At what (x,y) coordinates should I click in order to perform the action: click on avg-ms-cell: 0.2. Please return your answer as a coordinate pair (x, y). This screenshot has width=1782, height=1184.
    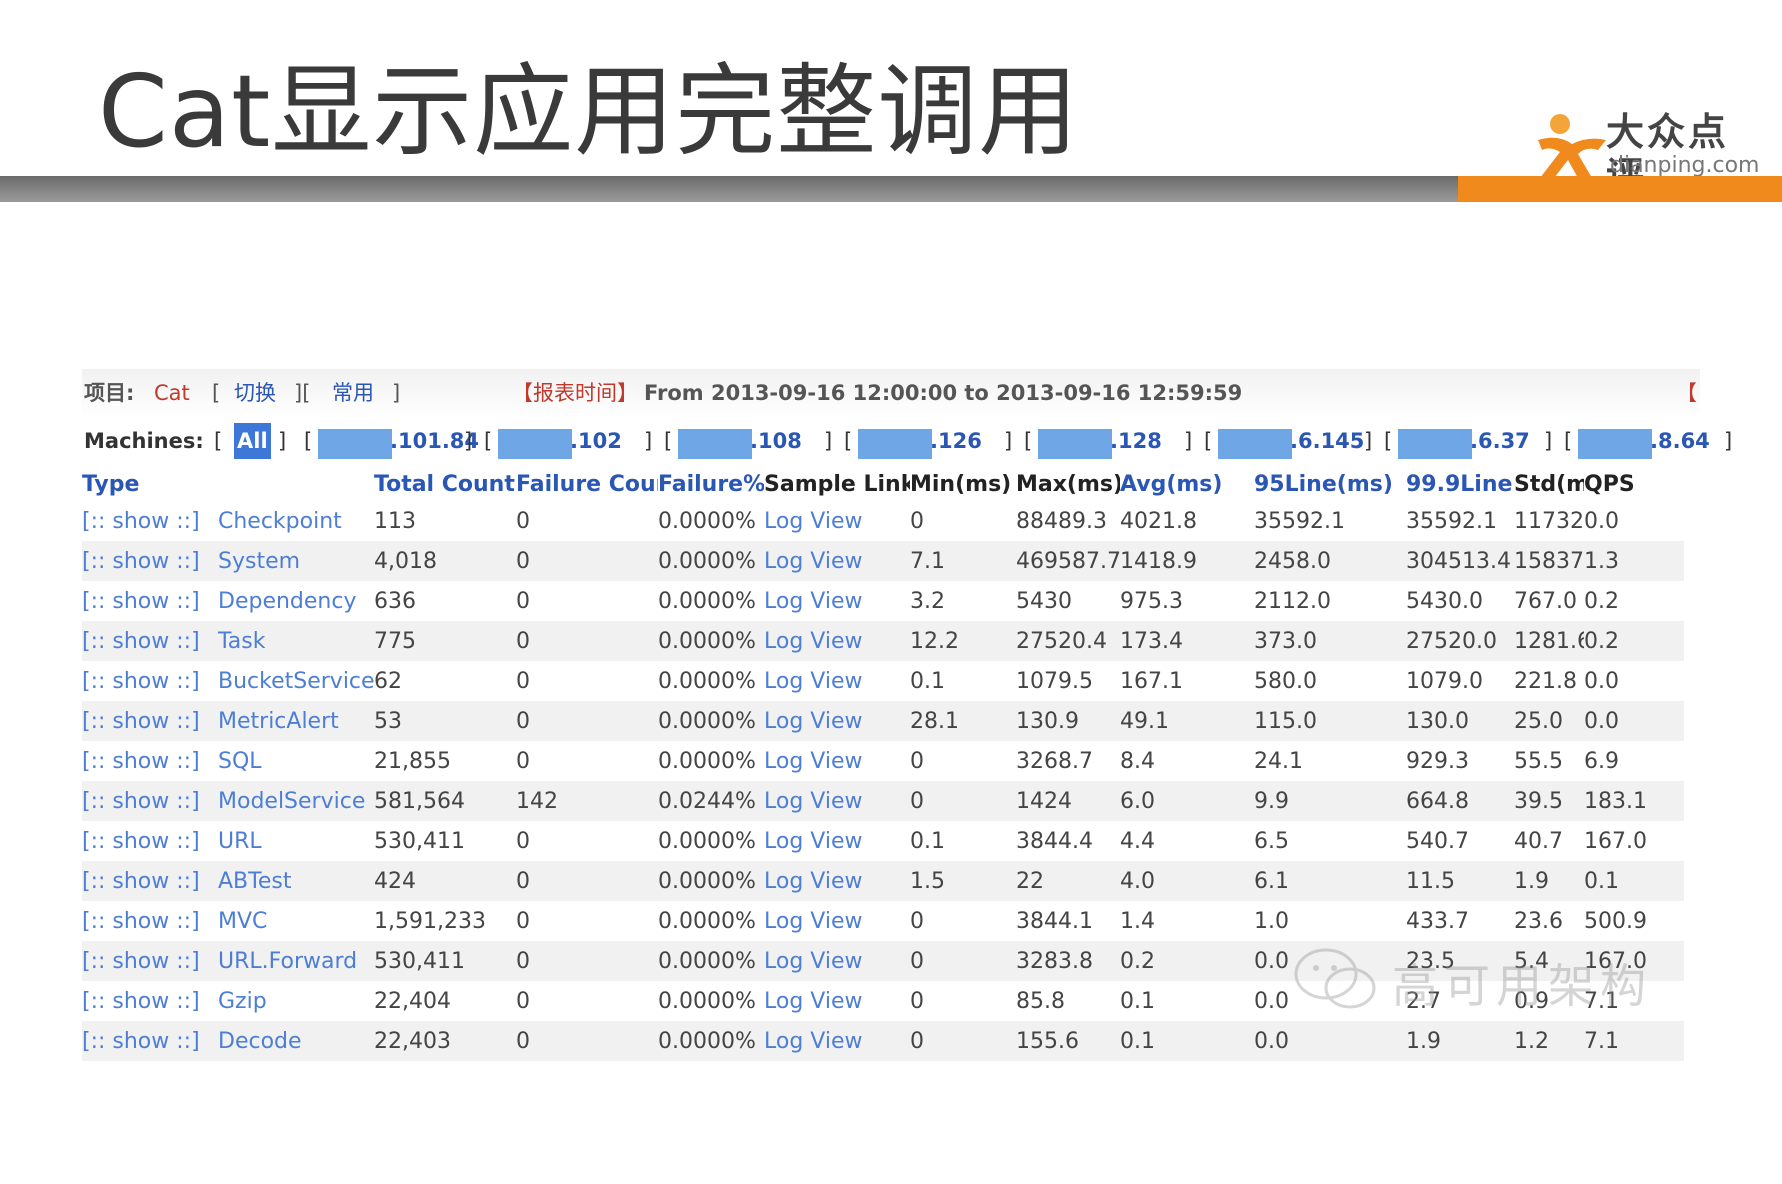
    Looking at the image, I should click on (1187, 961).